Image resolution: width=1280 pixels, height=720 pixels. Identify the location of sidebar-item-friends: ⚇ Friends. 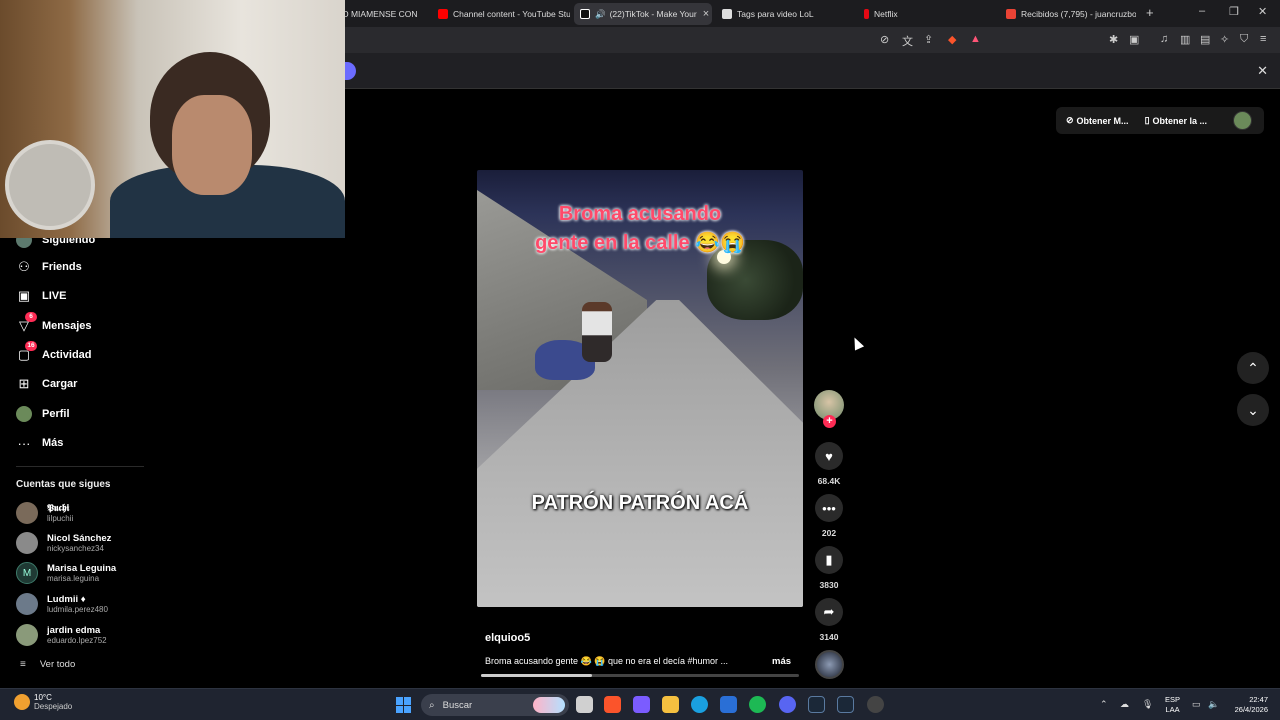
(49, 267).